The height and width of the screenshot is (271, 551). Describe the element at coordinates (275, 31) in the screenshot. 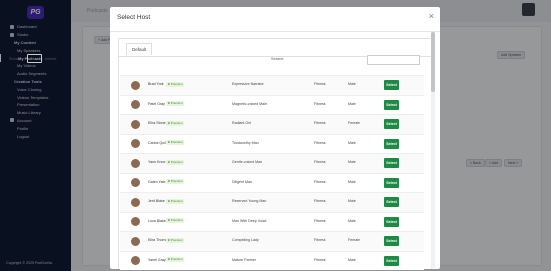

I see `modal-divider` at that location.